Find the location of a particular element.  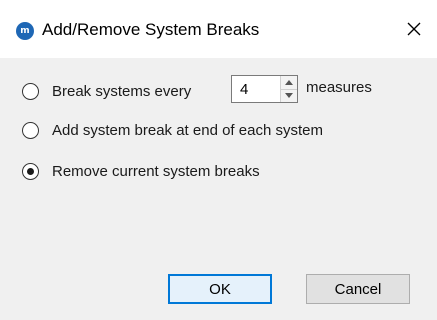

radio-break-end-of-system is located at coordinates (30, 130).